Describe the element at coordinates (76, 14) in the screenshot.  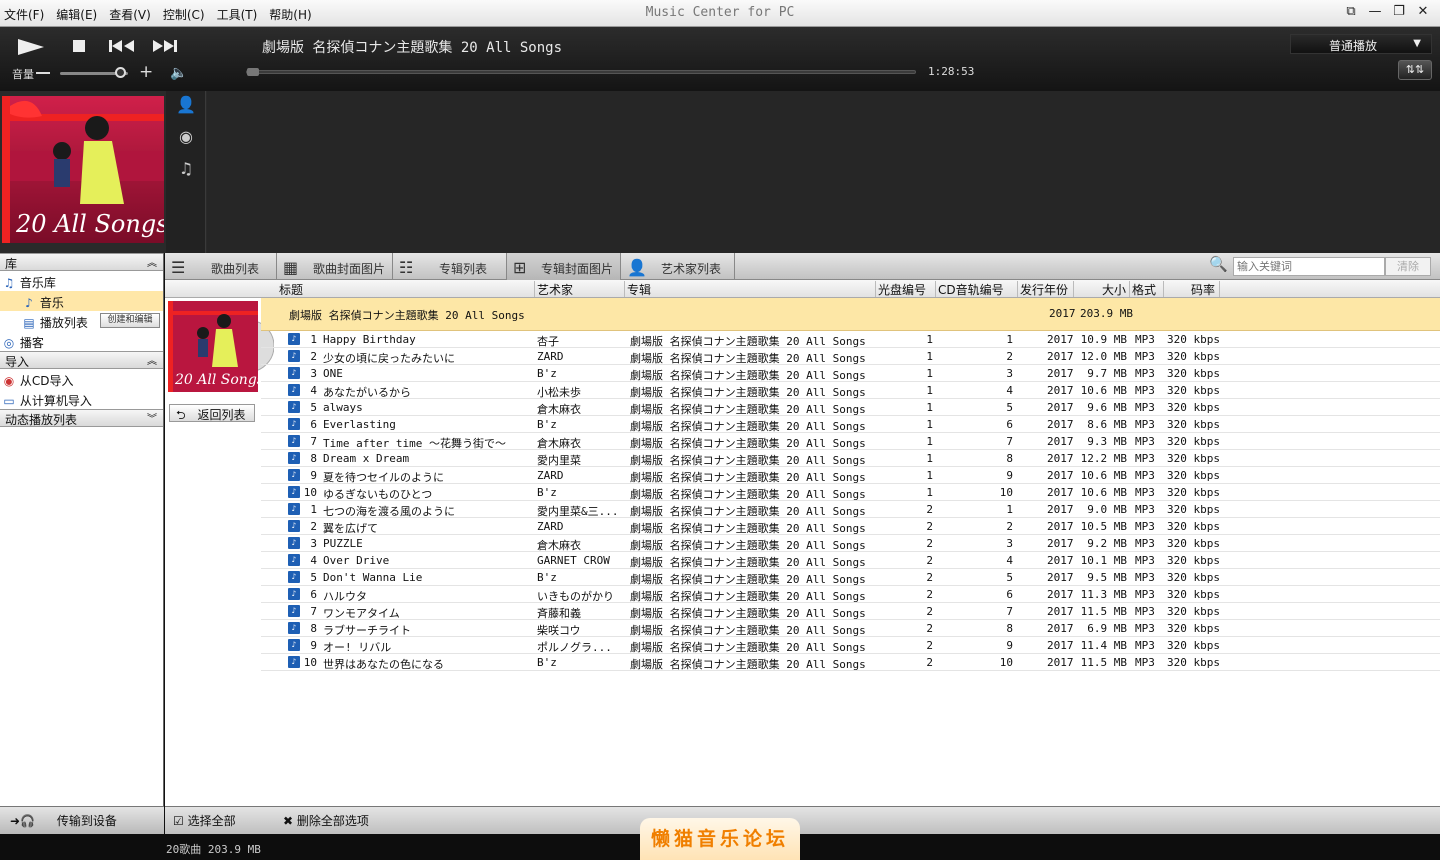
I see `menu-edit: 编辑(E)` at that location.